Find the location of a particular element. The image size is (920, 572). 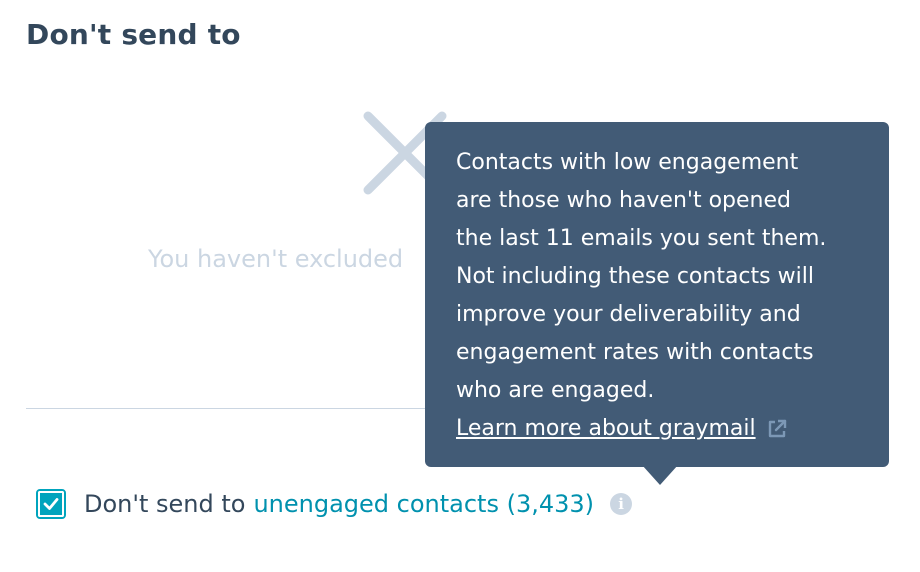

tooltip-link-row: Learn more about graymail is located at coordinates (657, 429).